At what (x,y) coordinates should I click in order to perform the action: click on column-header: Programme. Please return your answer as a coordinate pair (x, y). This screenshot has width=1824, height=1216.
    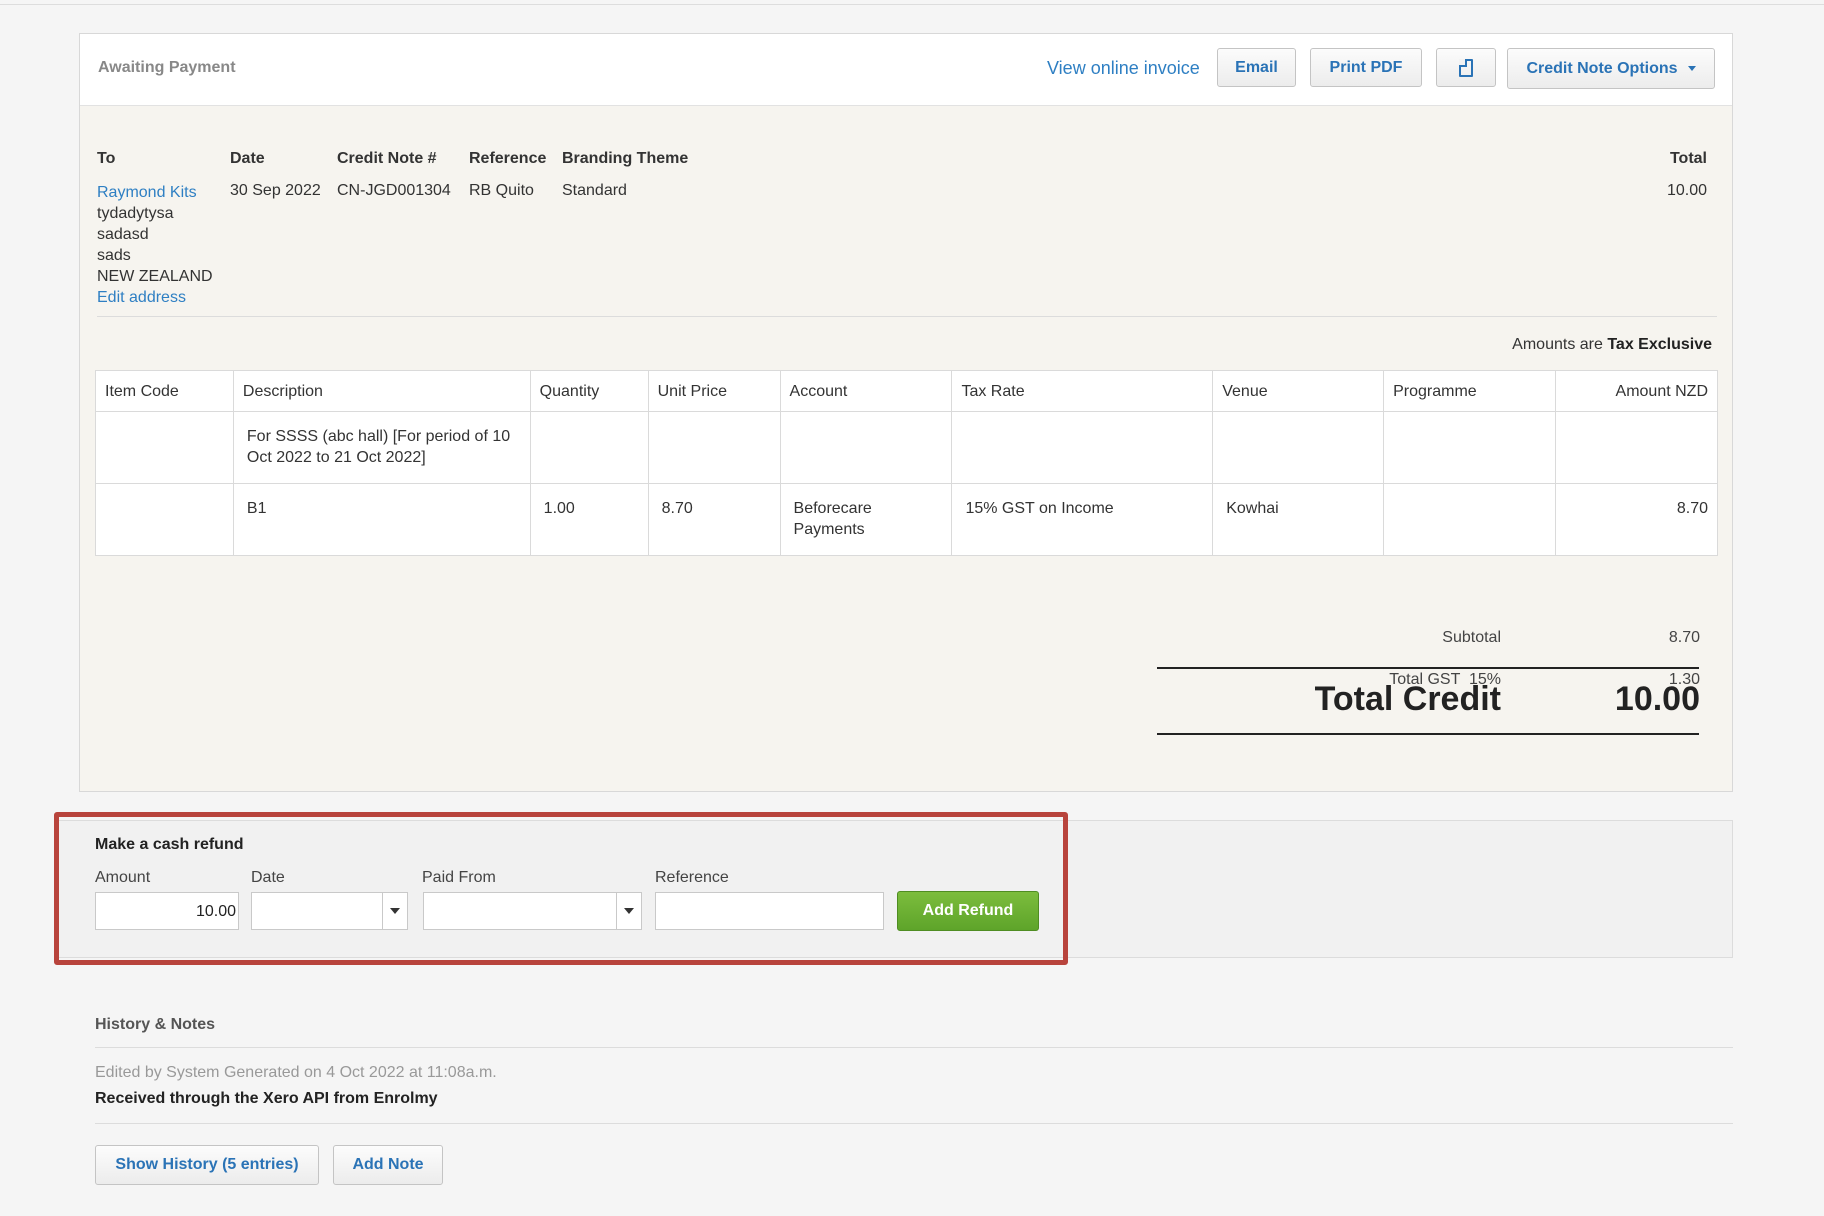
    Looking at the image, I should click on (1470, 391).